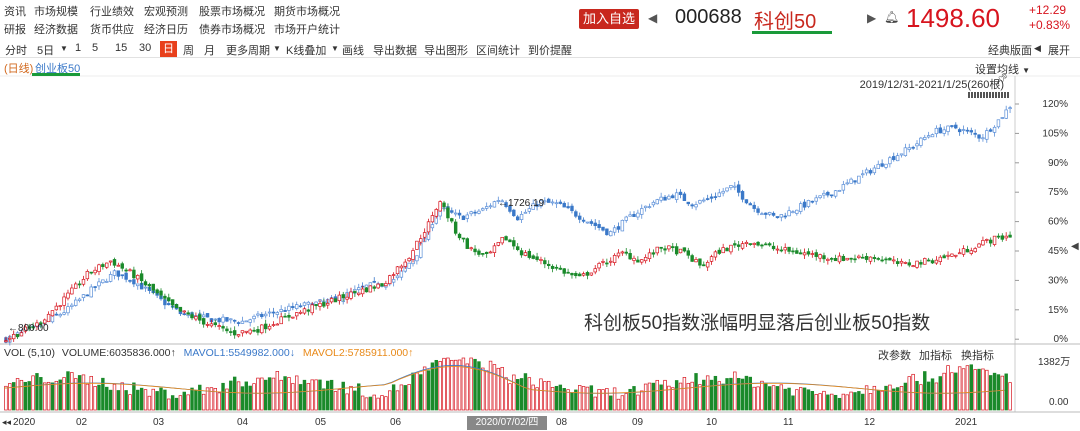 Image resolution: width=1080 pixels, height=431 pixels. What do you see at coordinates (935, 355) in the screenshot?
I see `add-indicator-button: 加指标` at bounding box center [935, 355].